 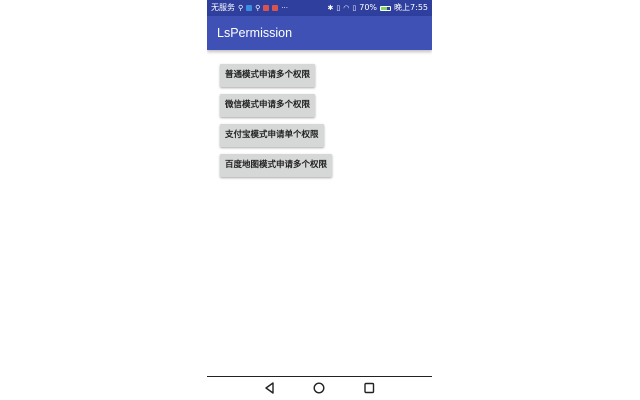 I want to click on bluetooth-icon: ✱, so click(x=330, y=8).